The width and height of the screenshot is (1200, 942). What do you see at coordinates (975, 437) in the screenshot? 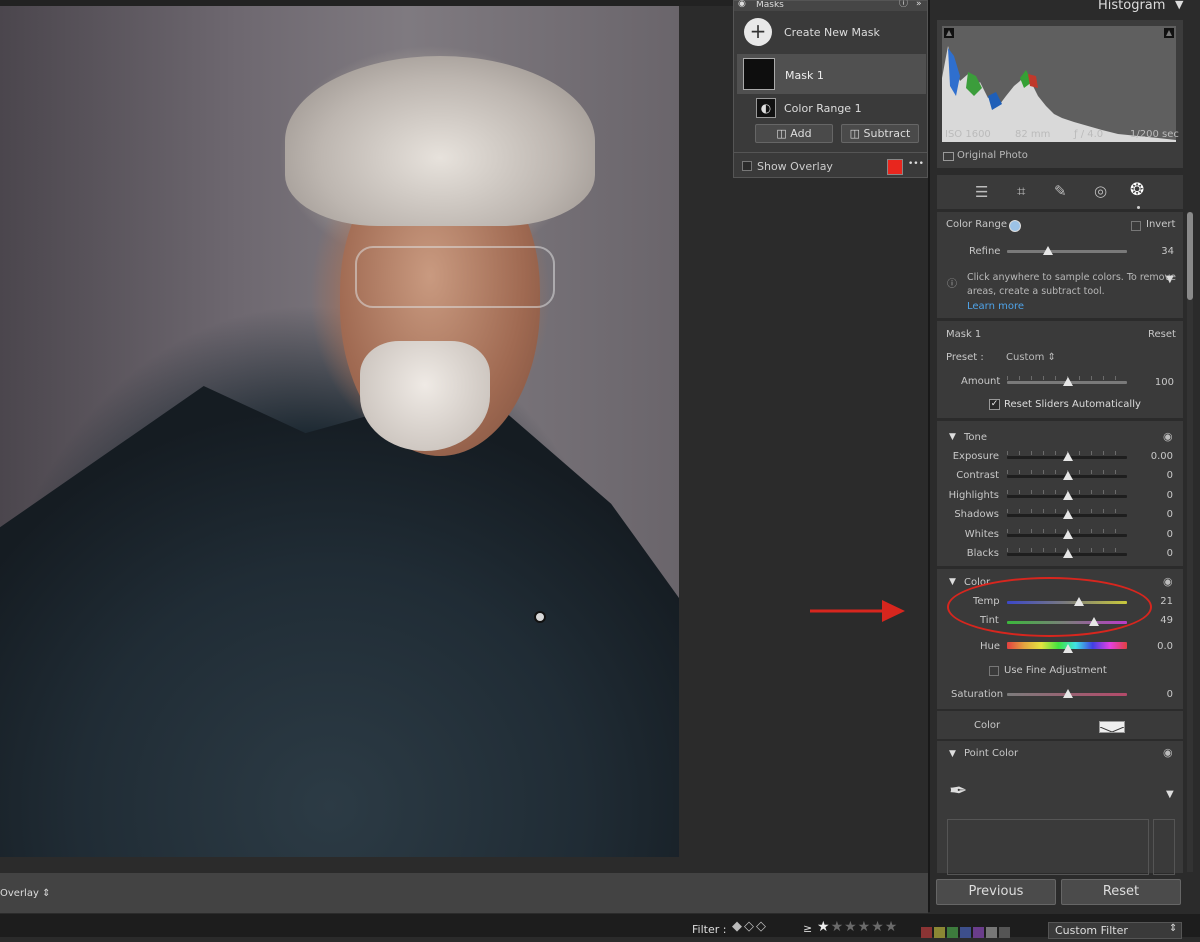
I see `tone-title: Tone` at bounding box center [975, 437].